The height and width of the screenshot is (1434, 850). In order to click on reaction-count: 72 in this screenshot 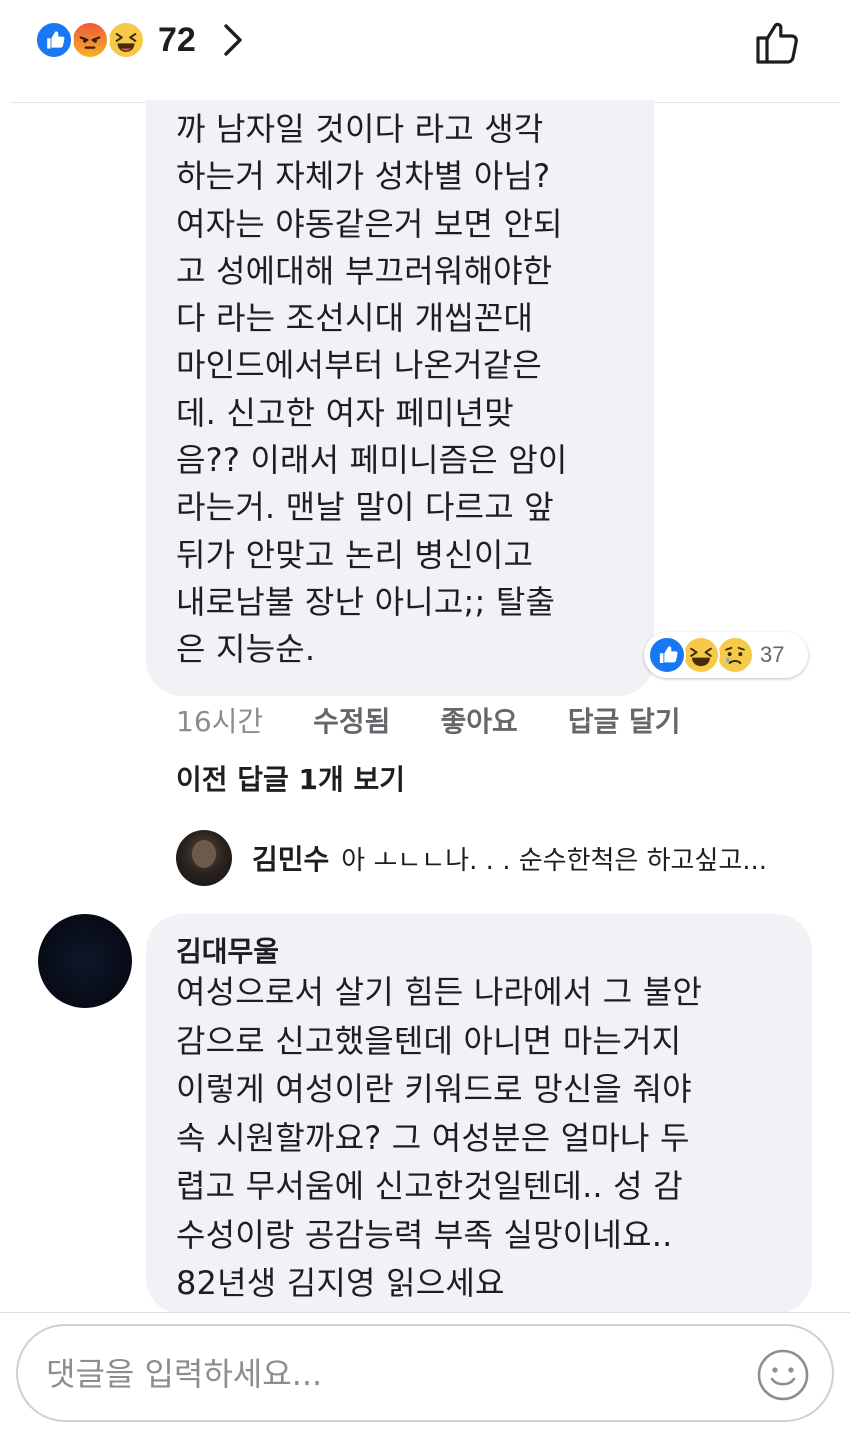, I will do `click(177, 39)`.